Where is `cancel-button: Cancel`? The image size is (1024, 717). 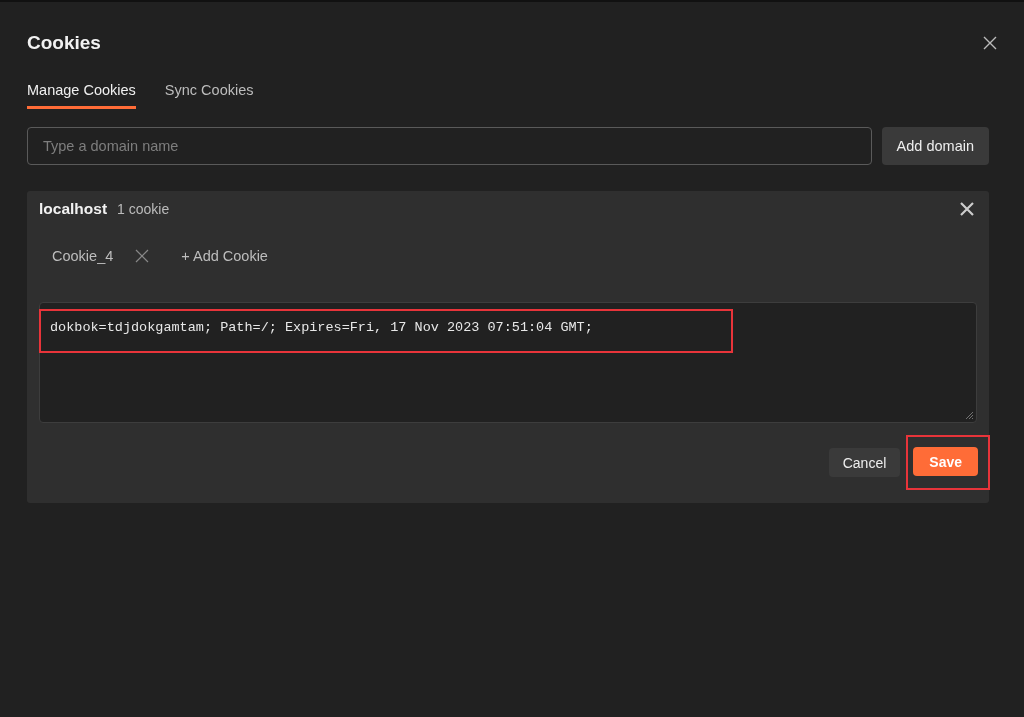 cancel-button: Cancel is located at coordinates (864, 462).